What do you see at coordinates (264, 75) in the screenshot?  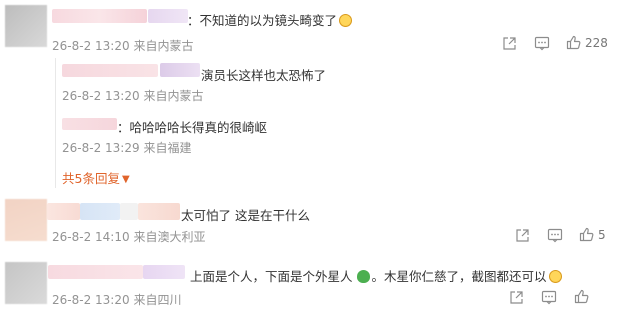 I see `reply-text: 演员长这样也太恐怖了` at bounding box center [264, 75].